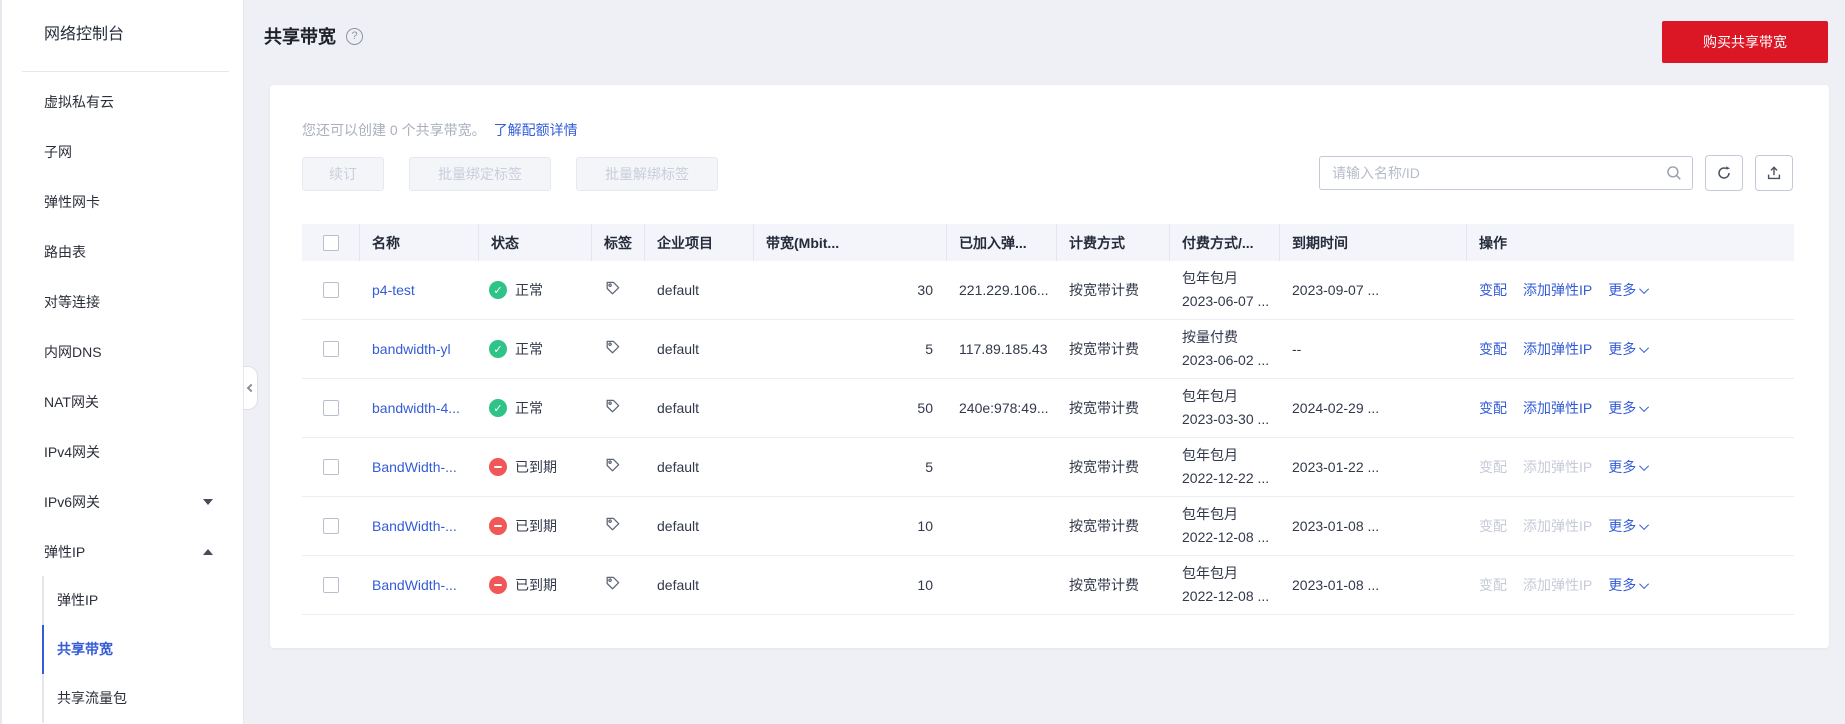 The image size is (1845, 724). What do you see at coordinates (142, 600) in the screenshot?
I see `sidebar-subitem-eip: 弹性IP` at bounding box center [142, 600].